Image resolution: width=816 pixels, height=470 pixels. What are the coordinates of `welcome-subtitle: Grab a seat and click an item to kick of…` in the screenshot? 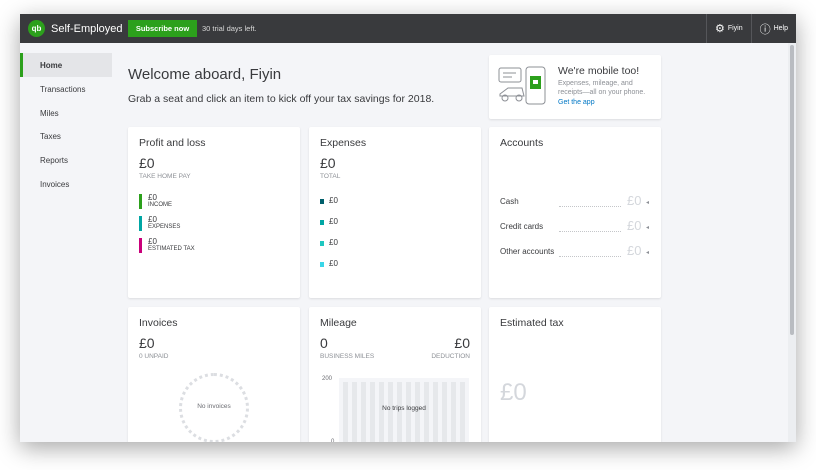 It's located at (281, 99).